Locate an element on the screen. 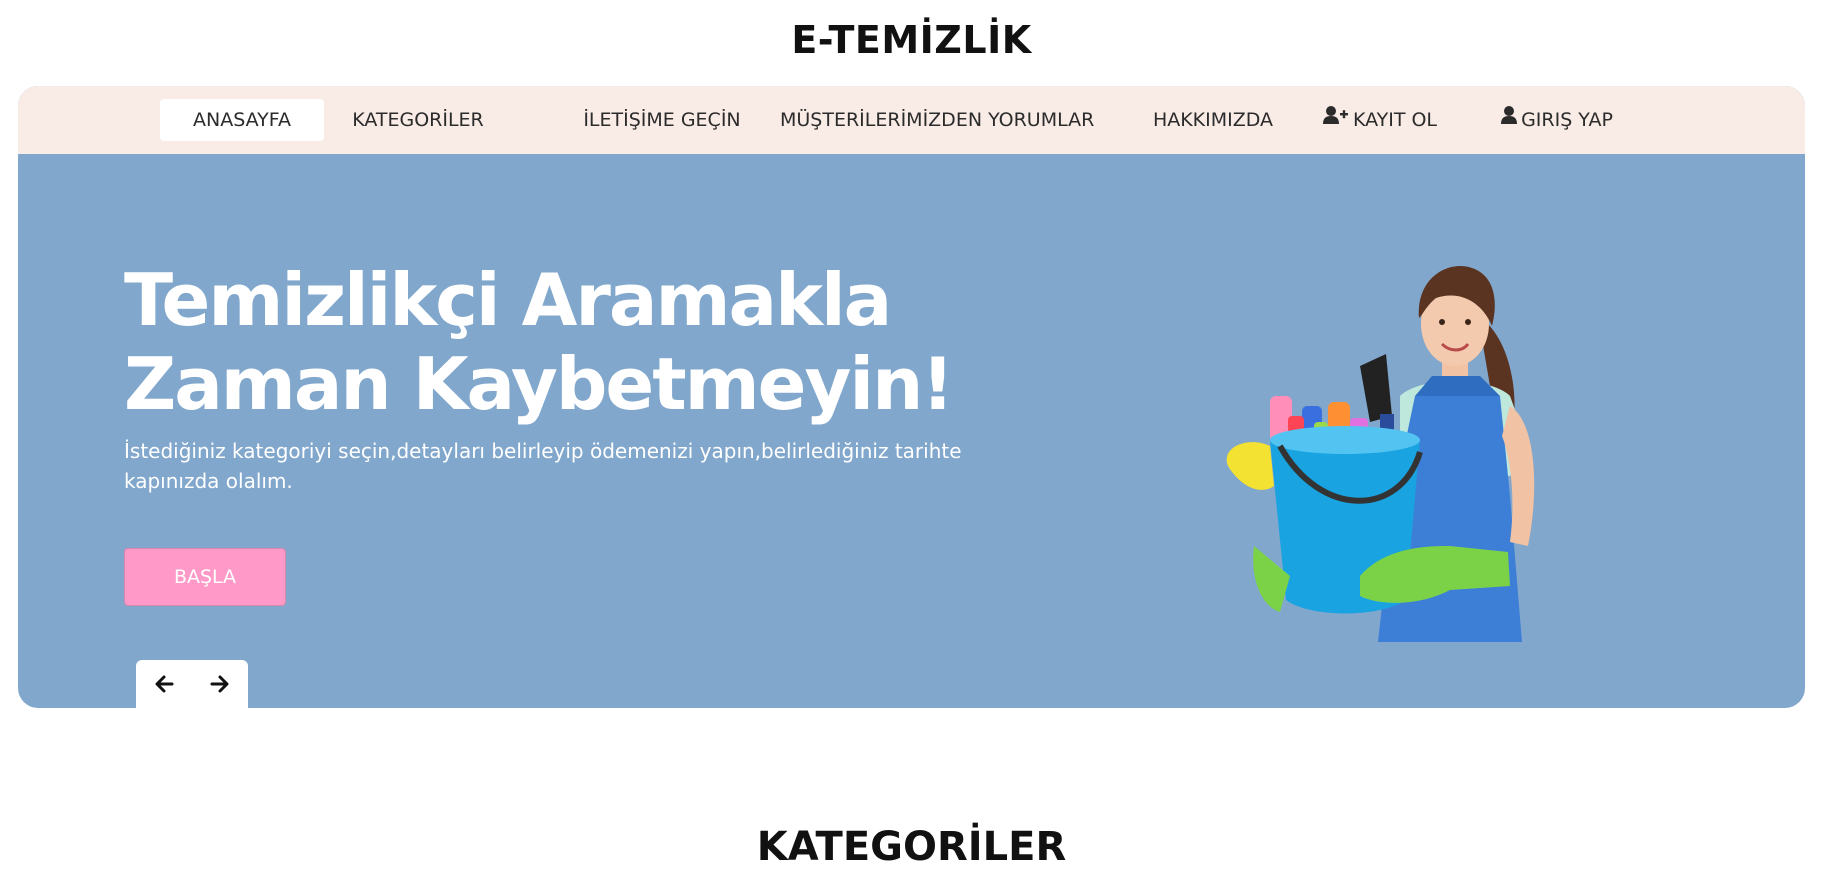 The image size is (1823, 874). arrow-right-icon is located at coordinates (219, 684).